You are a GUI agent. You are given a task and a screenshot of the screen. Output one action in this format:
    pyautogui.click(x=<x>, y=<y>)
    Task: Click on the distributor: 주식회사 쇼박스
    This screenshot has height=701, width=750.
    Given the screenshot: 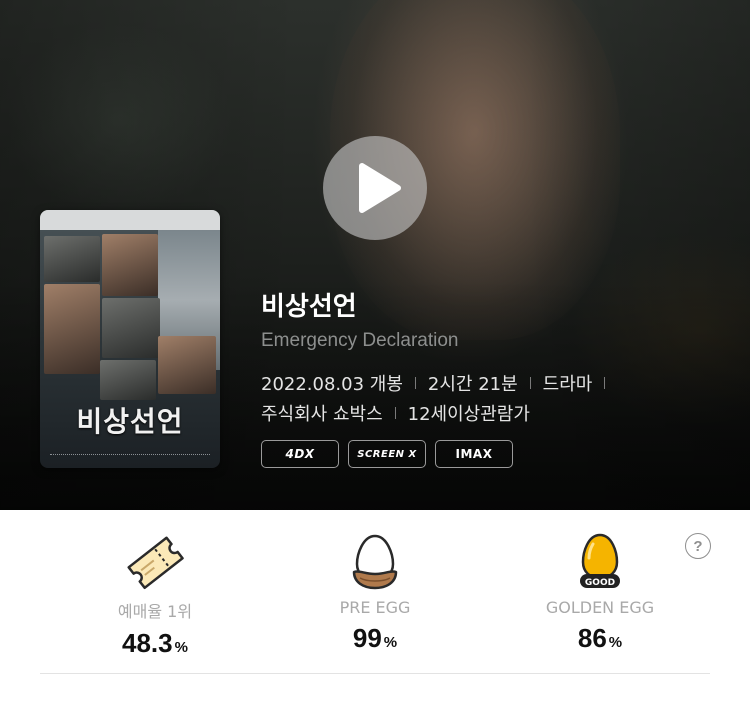 What is the action you would take?
    pyautogui.click(x=322, y=414)
    